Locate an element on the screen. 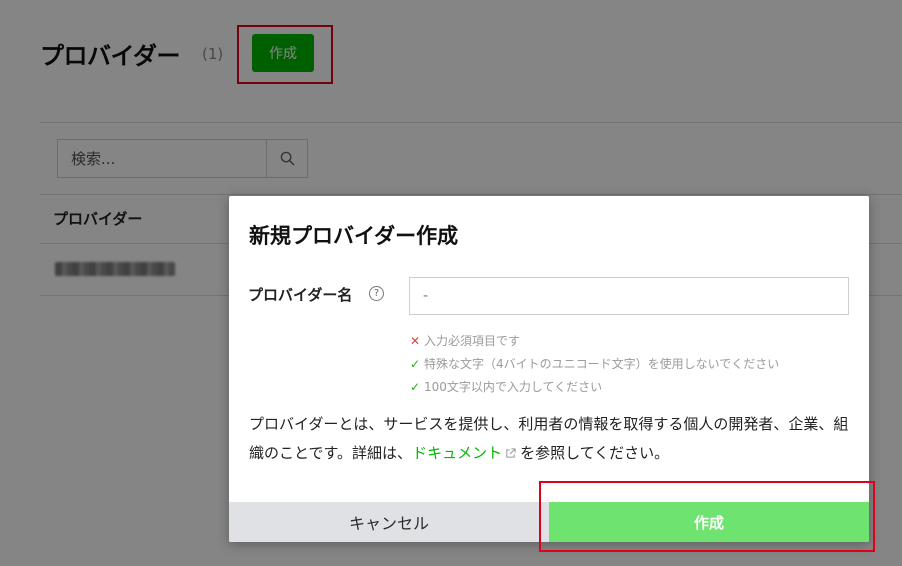 The image size is (902, 566). validation-rule-text: 入力必須項目です is located at coordinates (472, 341).